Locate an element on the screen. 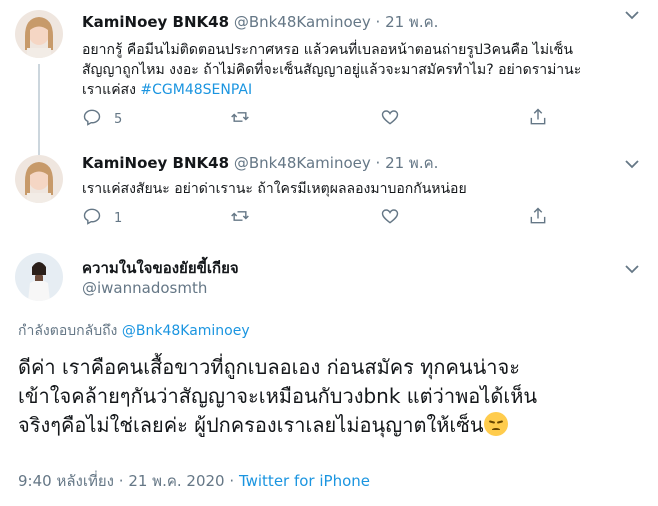 This screenshot has height=506, width=658. tweet-time: 9:40 หลังเที่ยง is located at coordinates (66, 481).